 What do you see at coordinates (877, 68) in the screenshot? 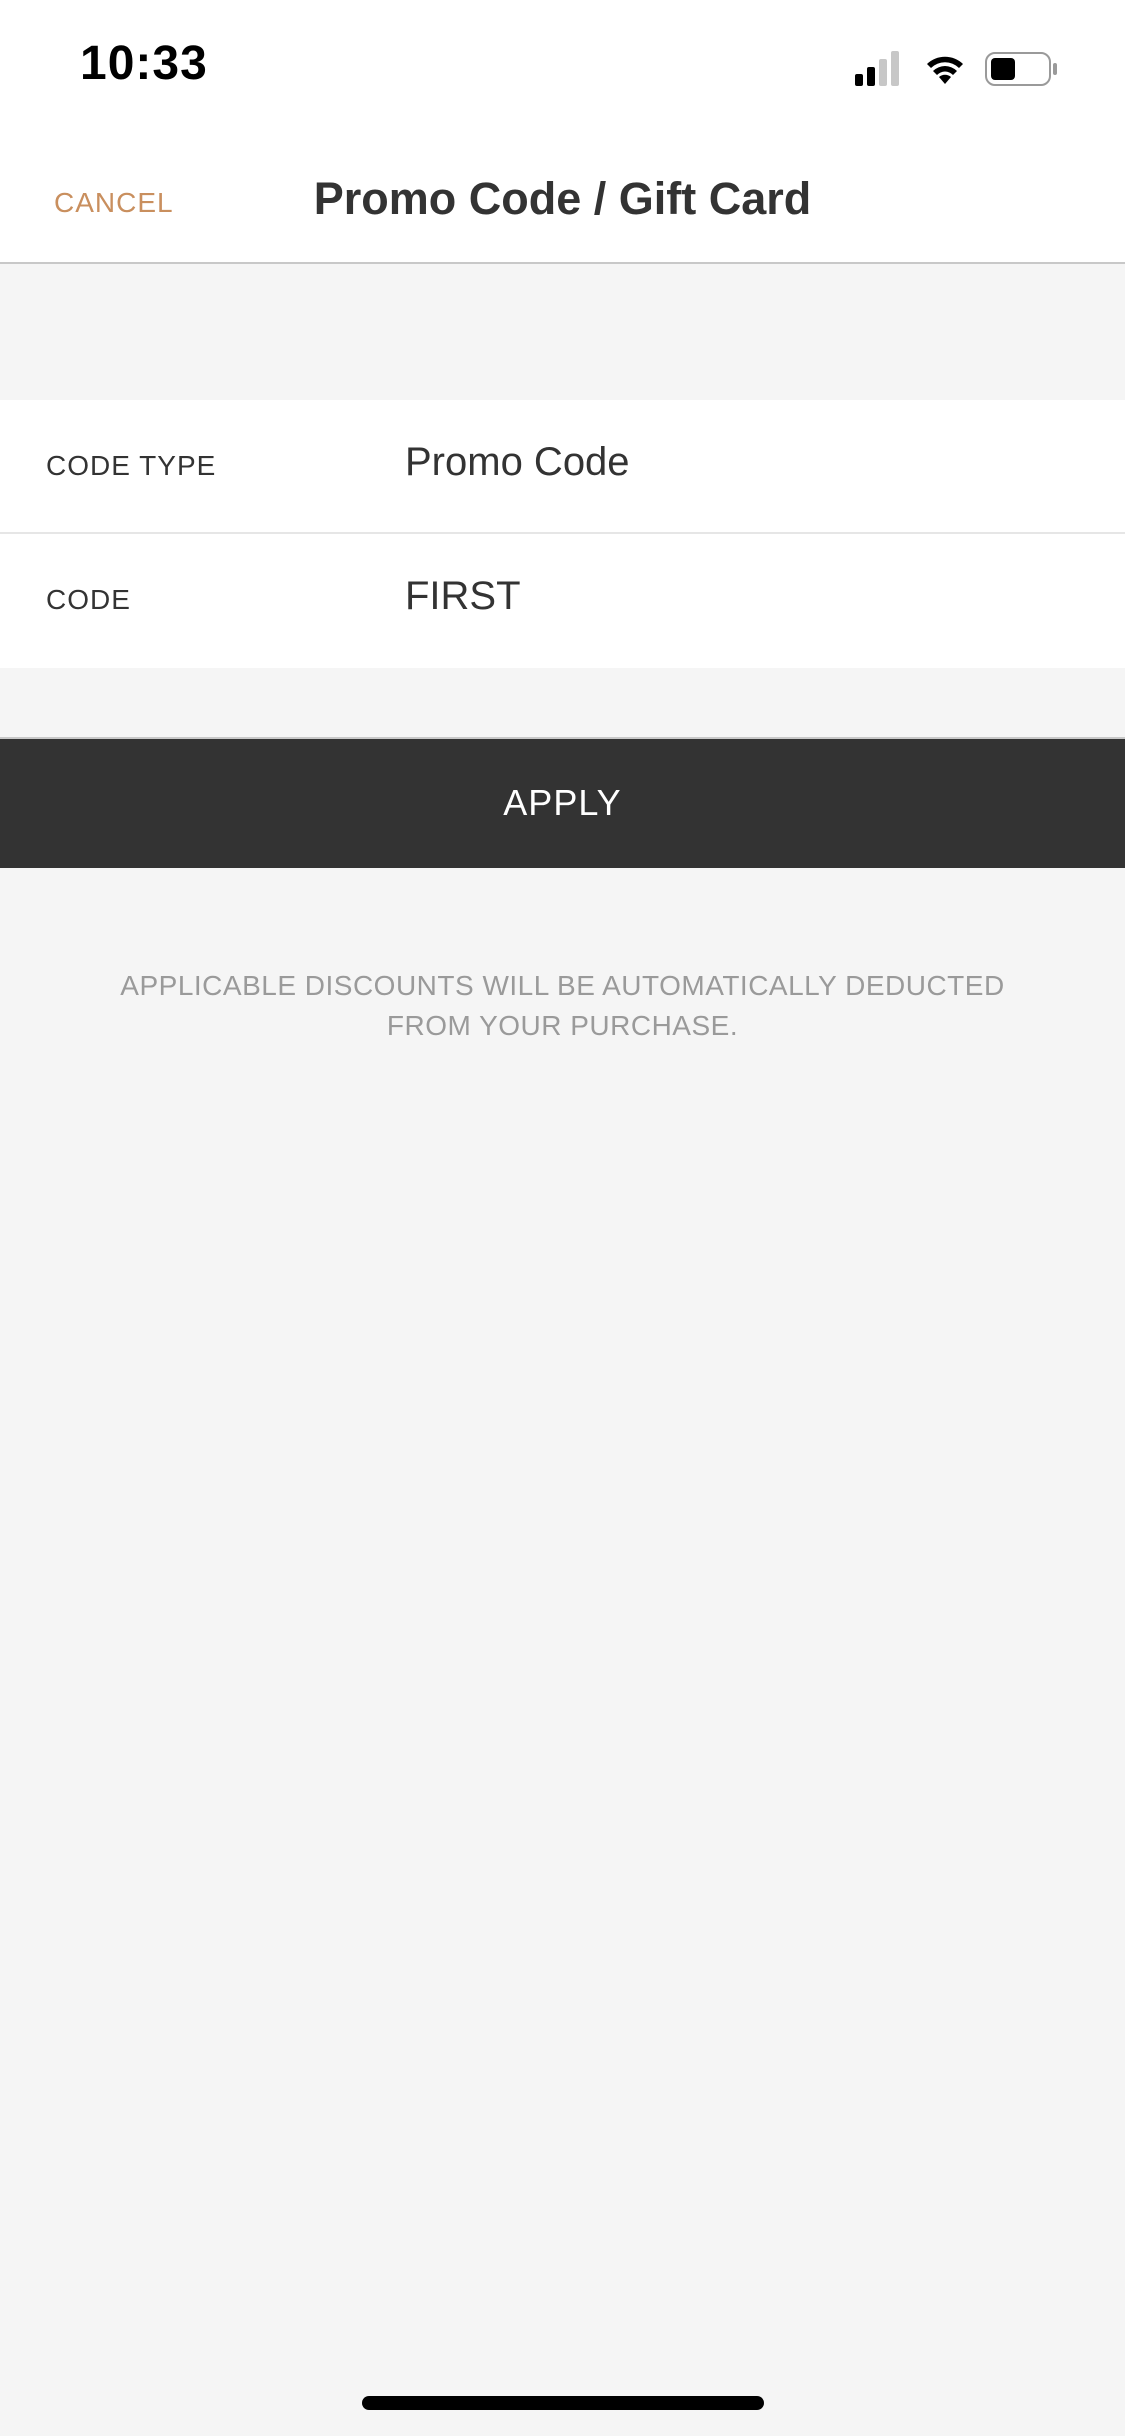
I see `signal-icon` at bounding box center [877, 68].